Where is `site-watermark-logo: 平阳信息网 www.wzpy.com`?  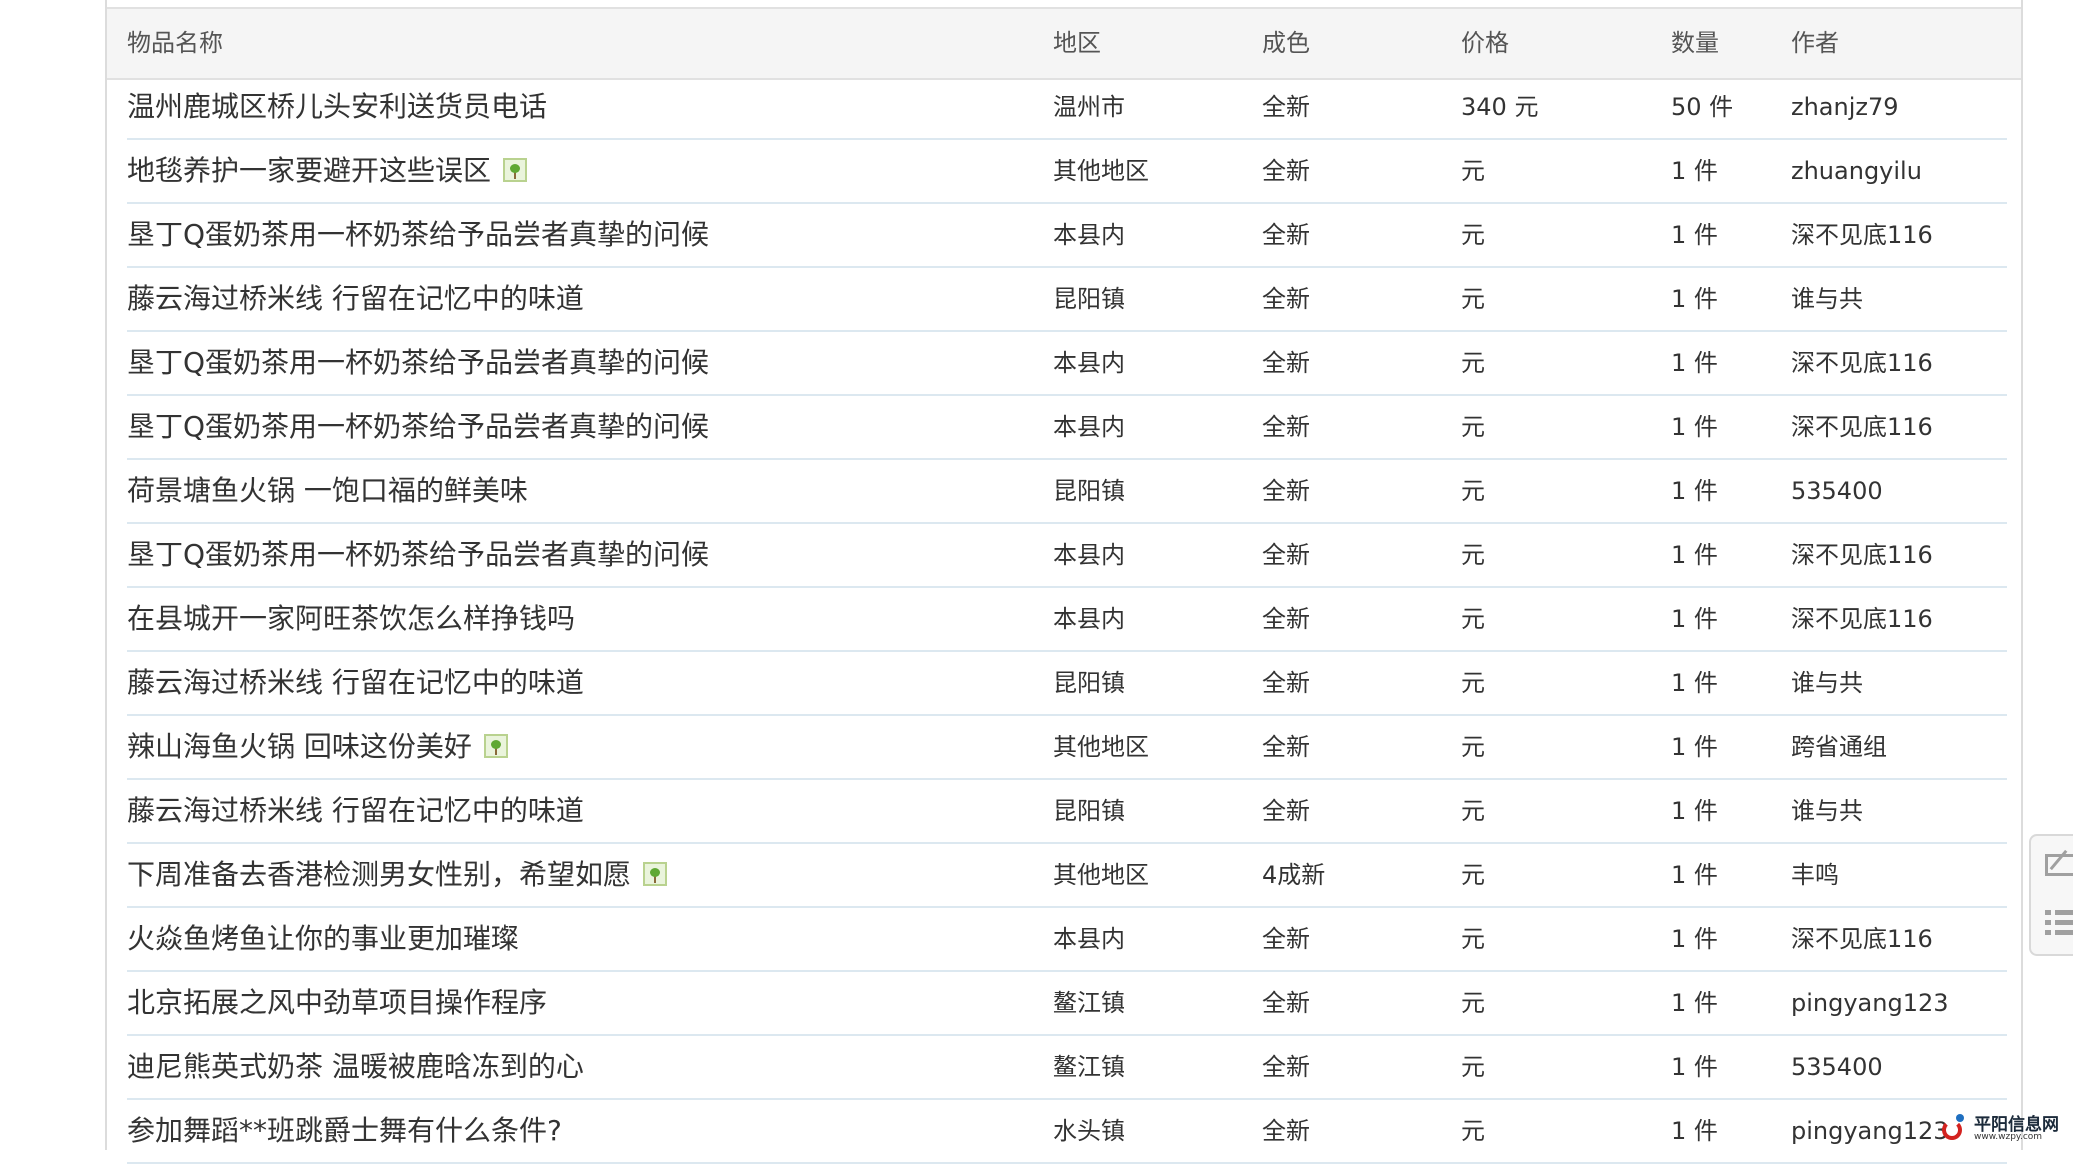
site-watermark-logo: 平阳信息网 www.wzpy.com is located at coordinates (2005, 1128).